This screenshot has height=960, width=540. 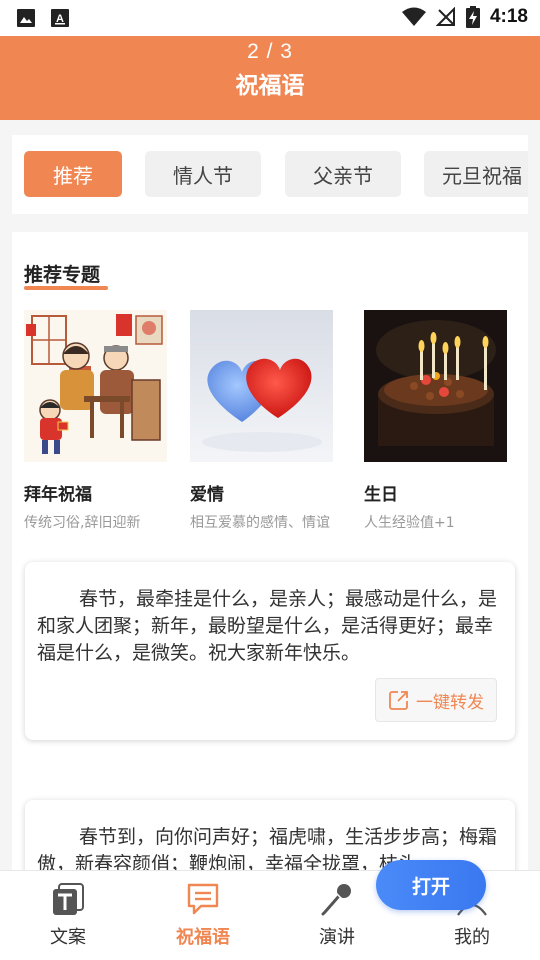 What do you see at coordinates (472, 937) in the screenshot?
I see `nav-label: 我的` at bounding box center [472, 937].